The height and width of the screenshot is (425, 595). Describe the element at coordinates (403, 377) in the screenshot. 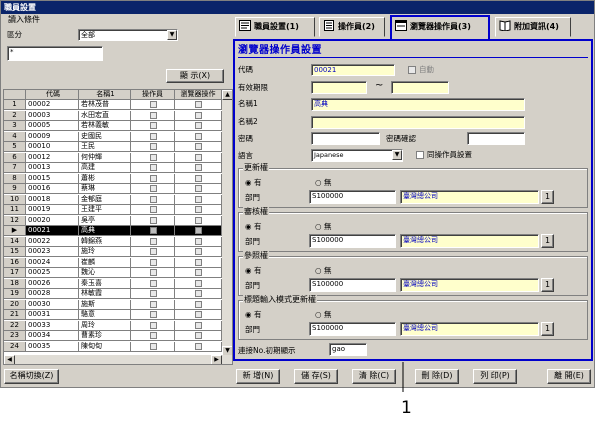

I see `callout-leader` at that location.